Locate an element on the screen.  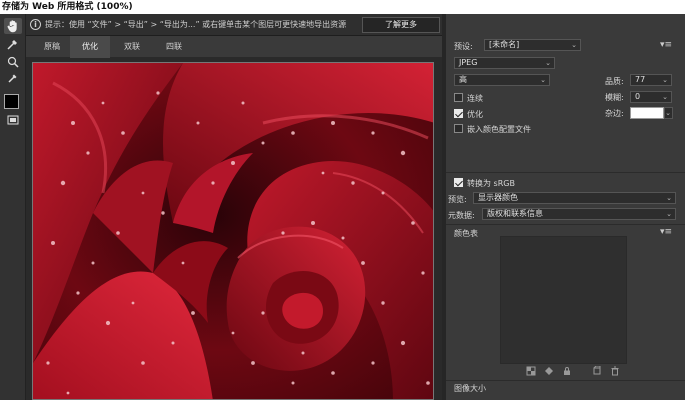
trash-icon is located at coordinates (615, 371).